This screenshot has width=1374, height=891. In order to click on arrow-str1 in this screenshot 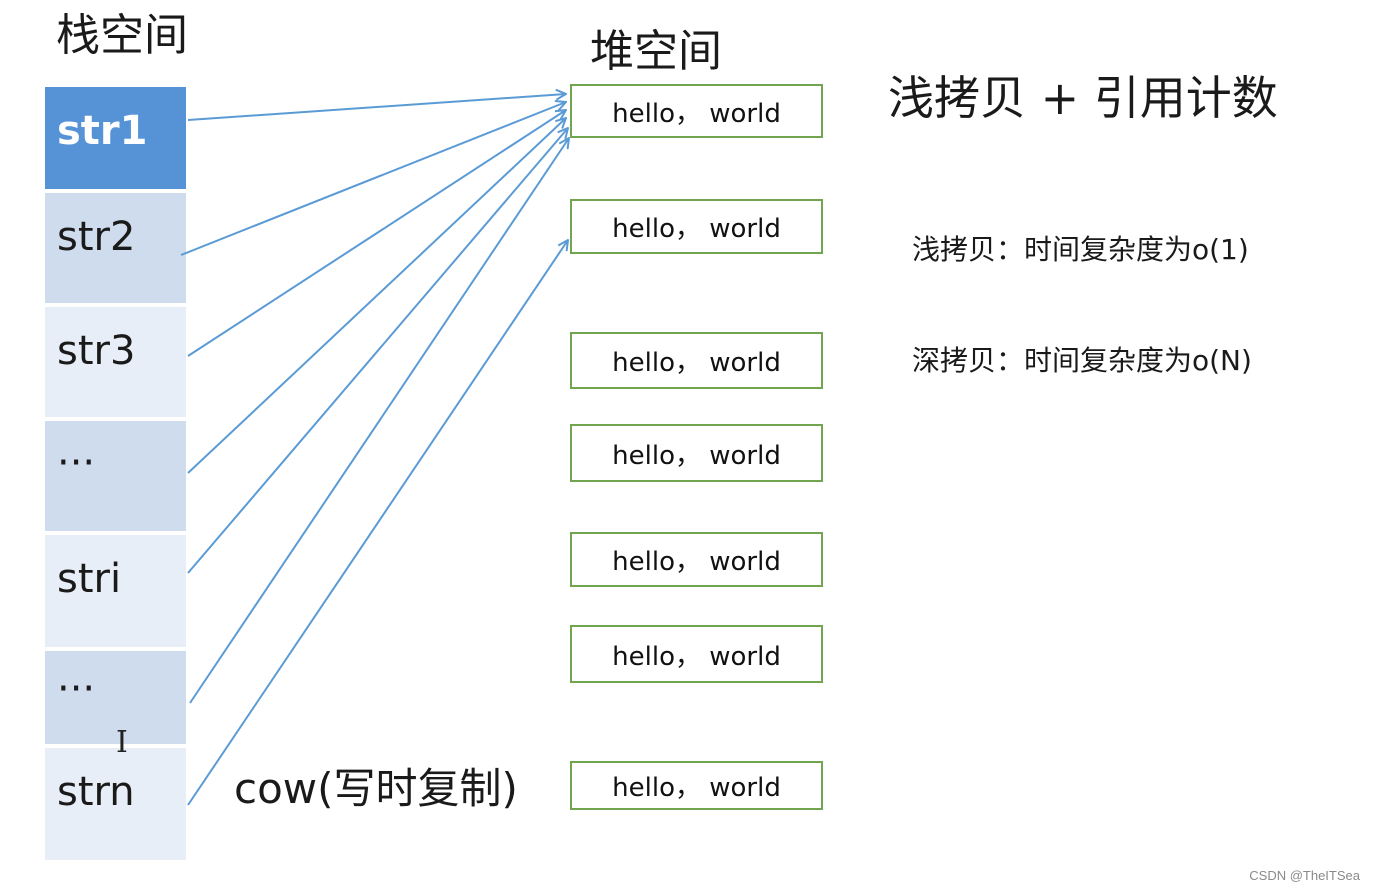, I will do `click(376, 107)`.